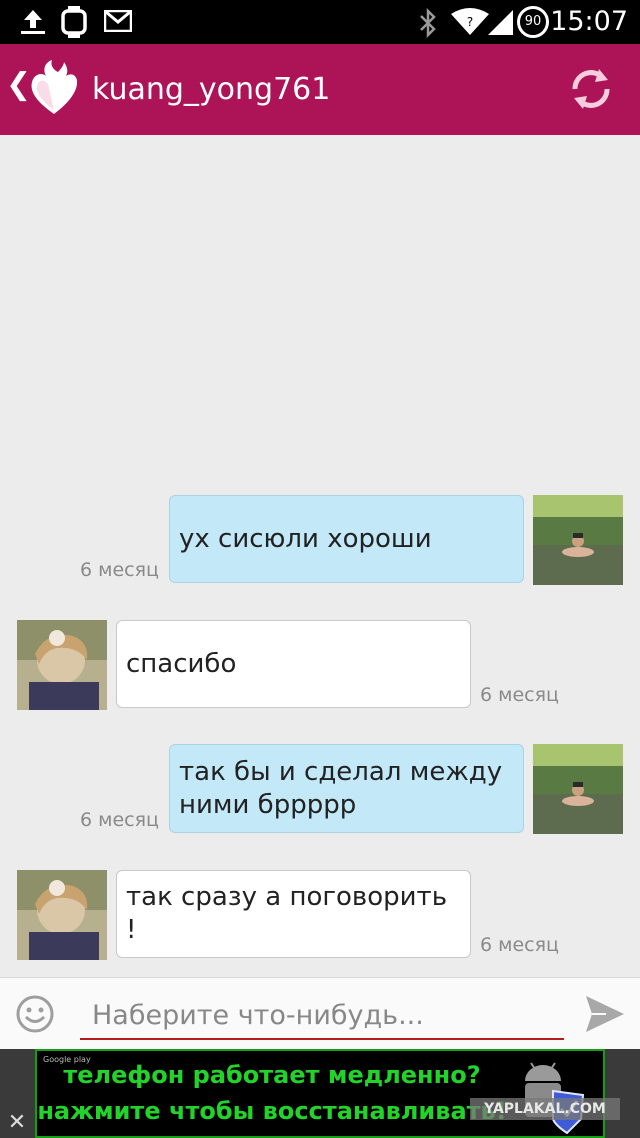 This screenshot has width=640, height=1138. I want to click on flame-heart-logo, so click(54, 88).